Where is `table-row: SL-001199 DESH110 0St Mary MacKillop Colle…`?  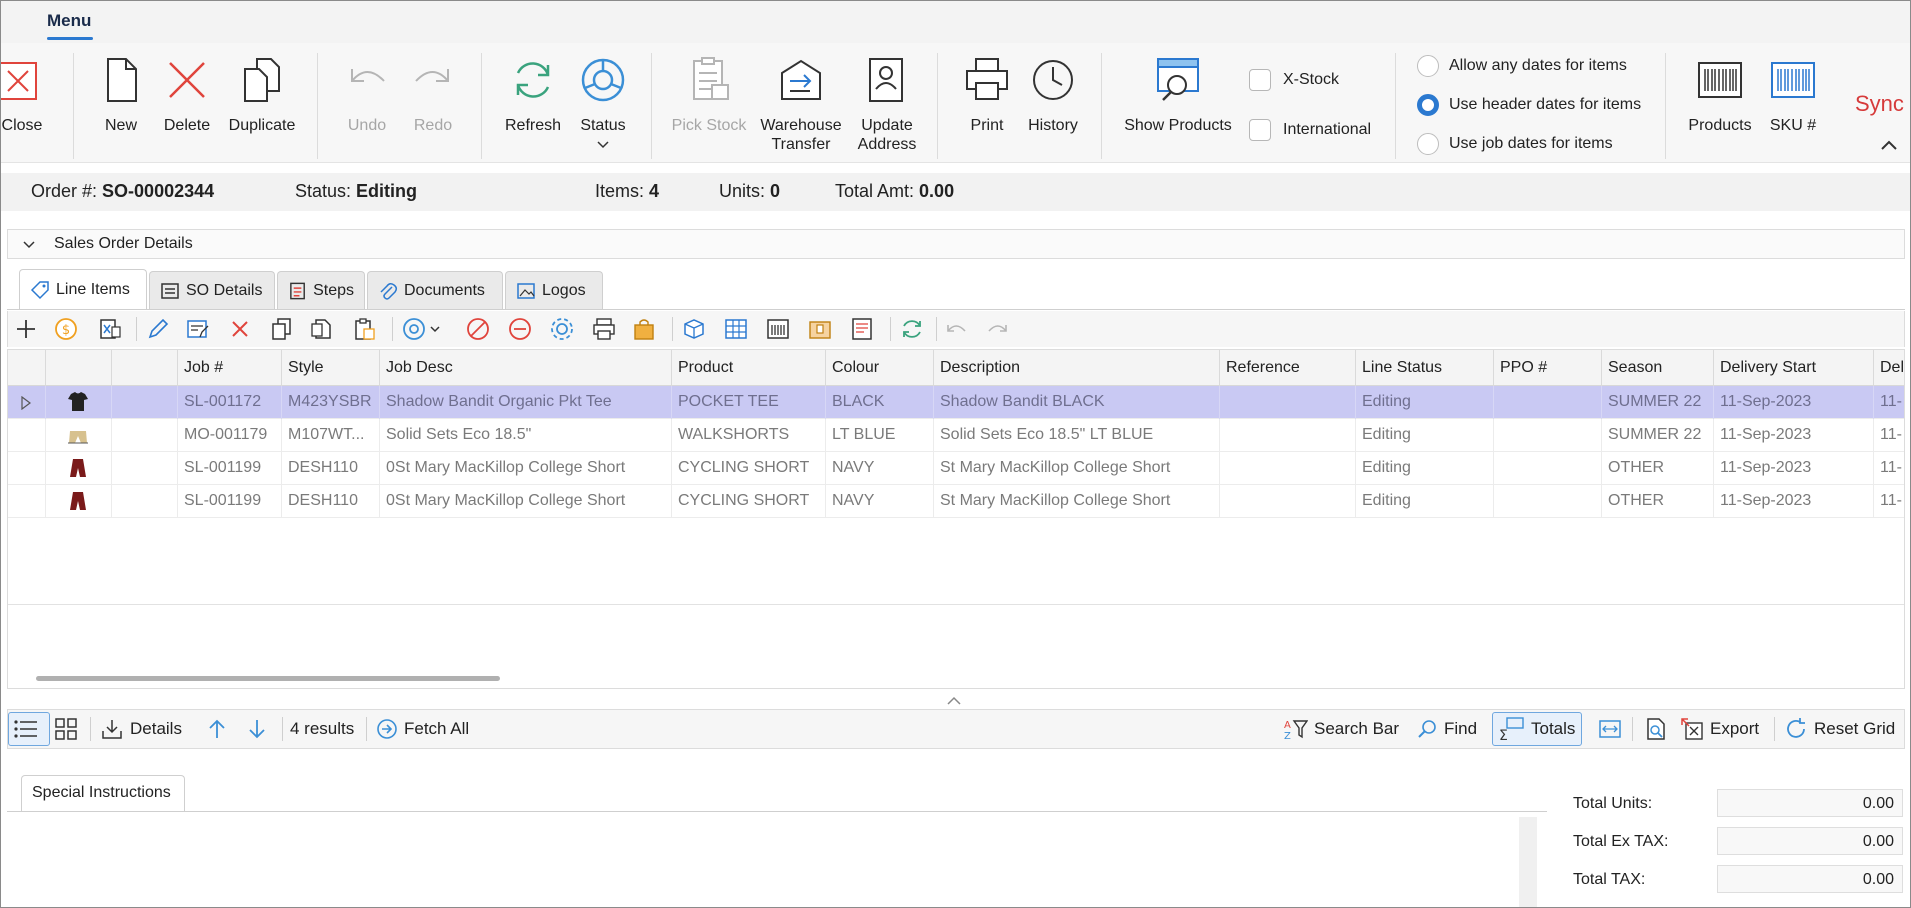
table-row: SL-001199 DESH110 0St Mary MacKillop Colle… is located at coordinates (956, 468).